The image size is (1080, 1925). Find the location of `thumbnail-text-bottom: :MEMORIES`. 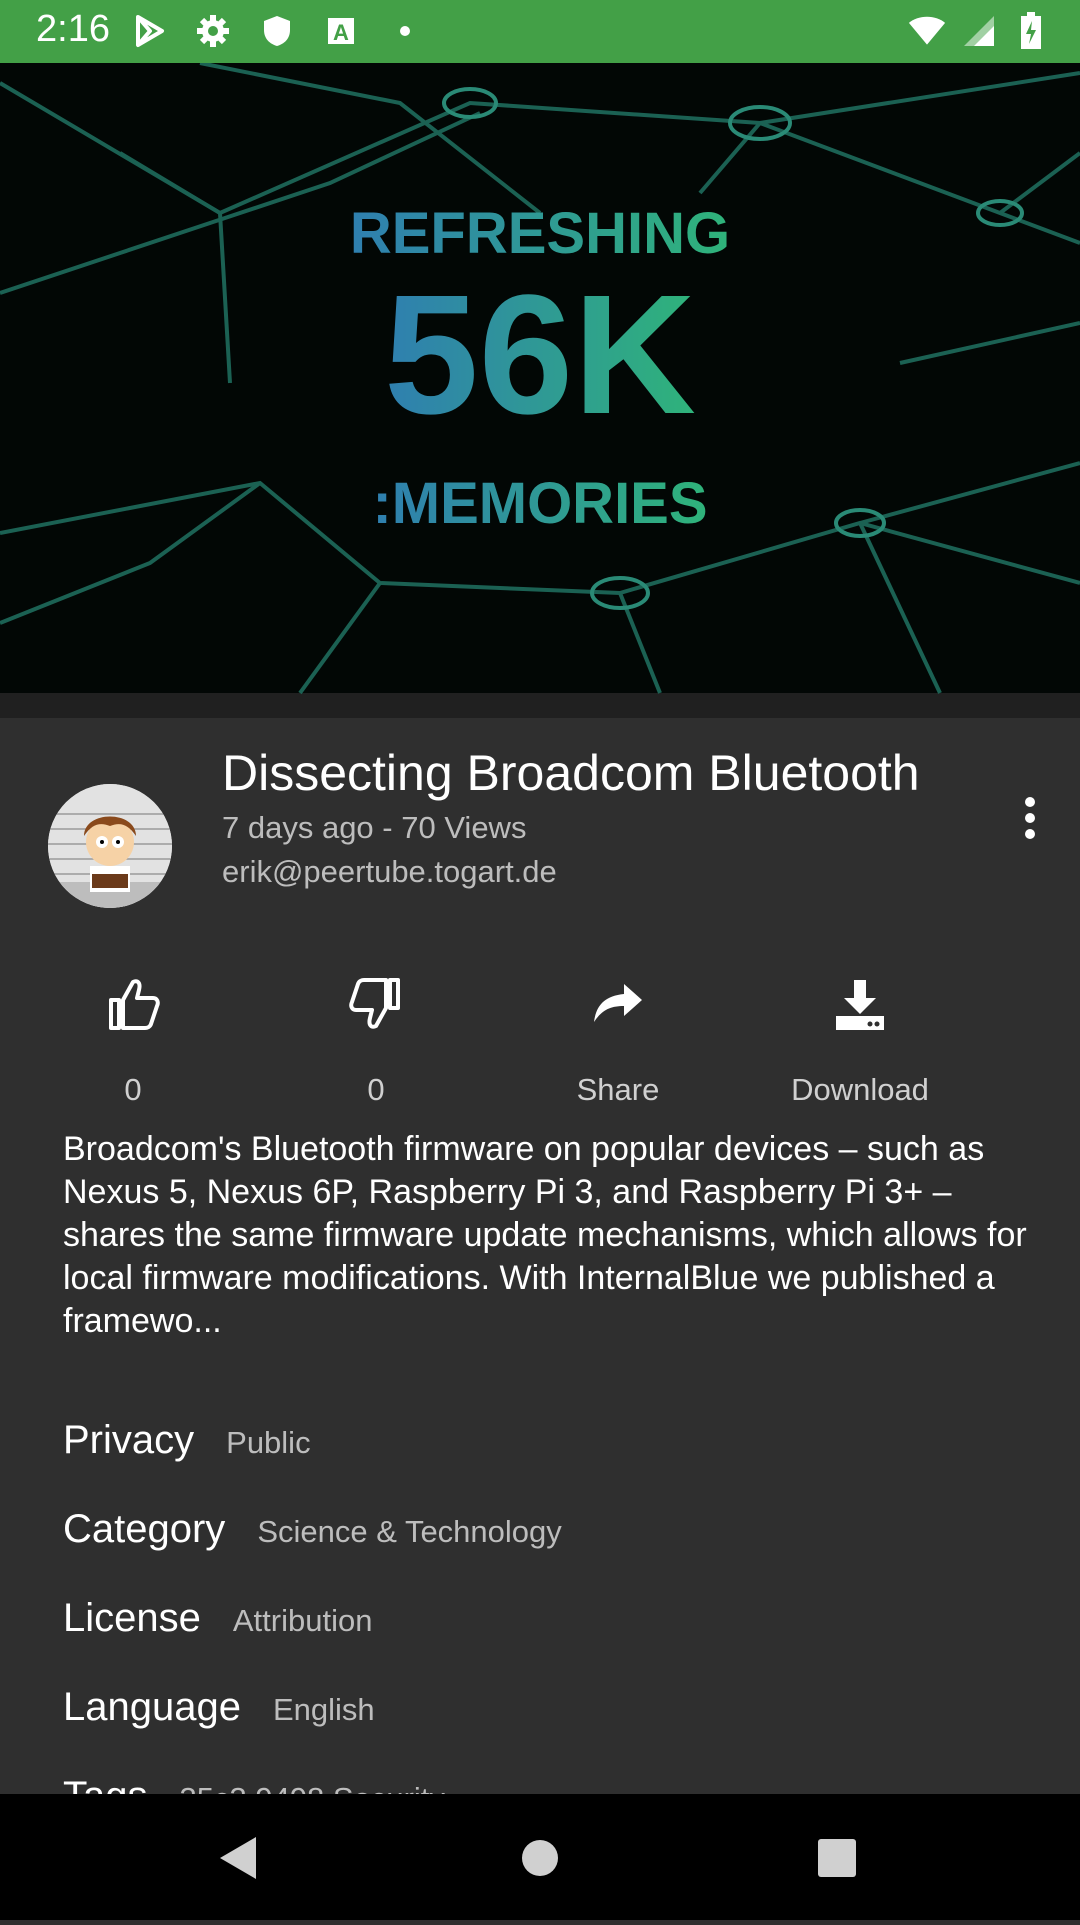

thumbnail-text-bottom: :MEMORIES is located at coordinates (539, 503).